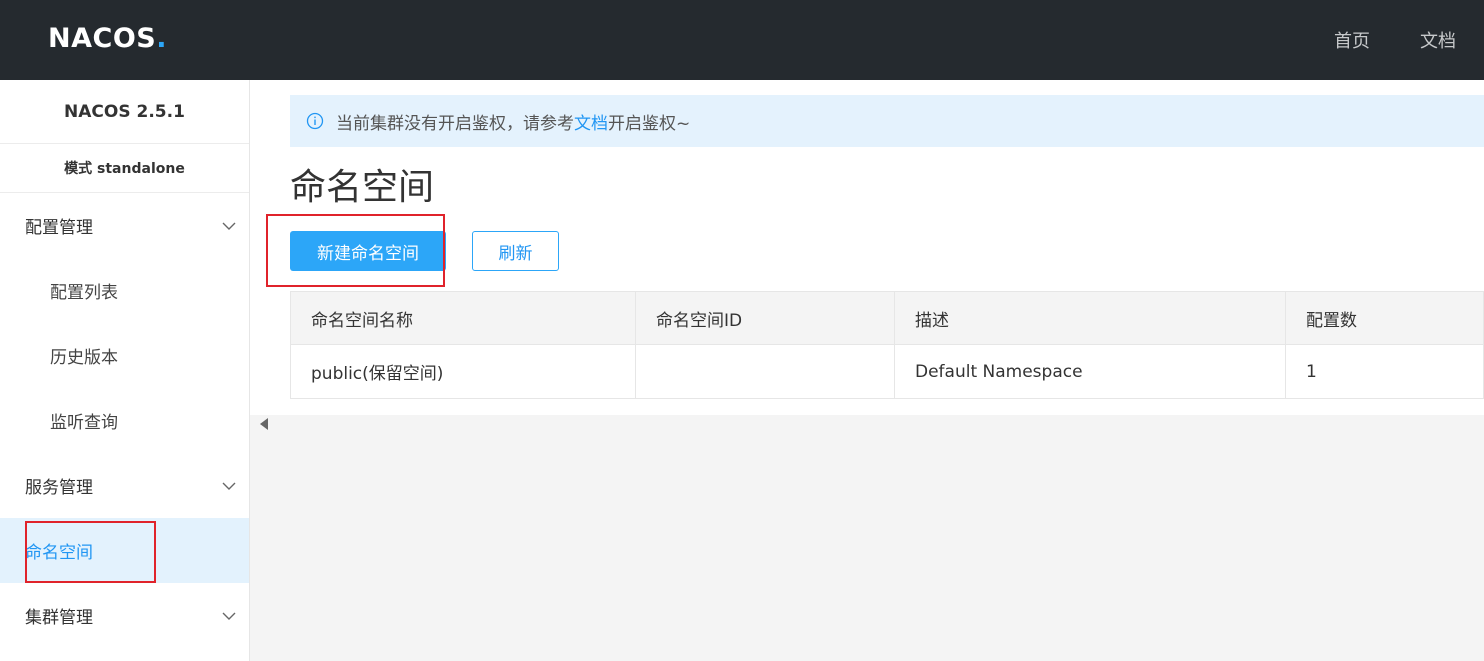  What do you see at coordinates (1352, 40) in the screenshot?
I see `nav-home-link: 首页` at bounding box center [1352, 40].